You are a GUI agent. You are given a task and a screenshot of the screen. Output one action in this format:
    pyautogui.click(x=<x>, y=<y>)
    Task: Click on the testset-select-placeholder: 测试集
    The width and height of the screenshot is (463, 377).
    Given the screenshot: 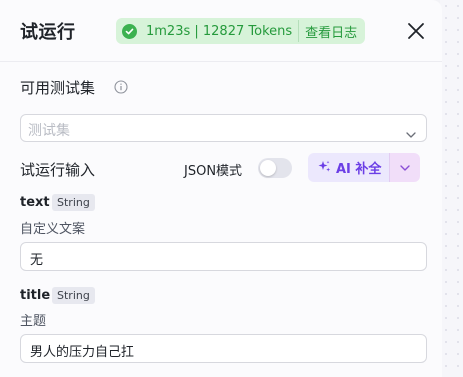 What is the action you would take?
    pyautogui.click(x=49, y=131)
    